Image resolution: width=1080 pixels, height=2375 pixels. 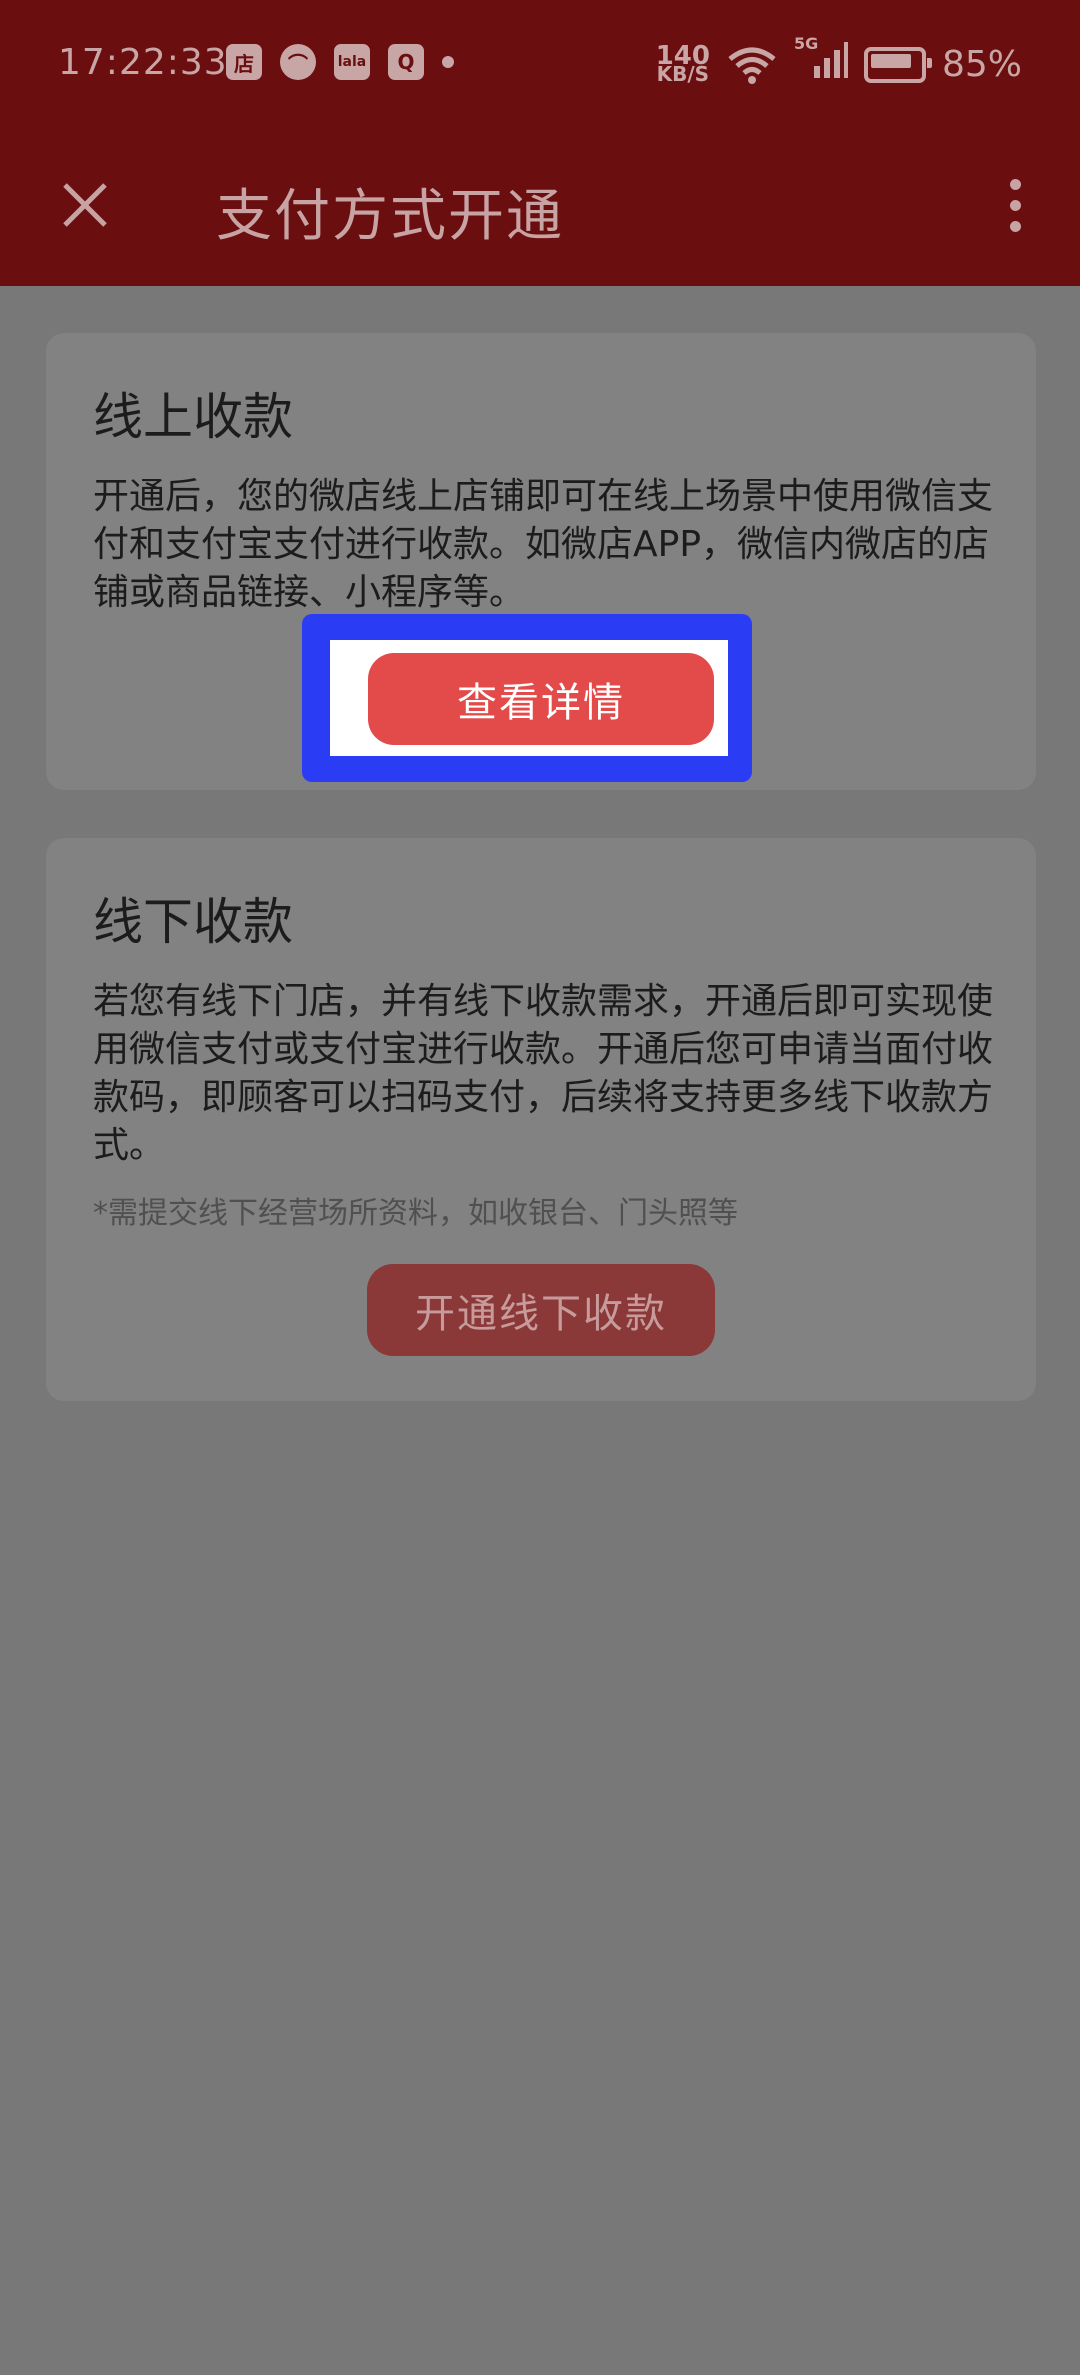 I want to click on online-card-title: 线上收款, so click(x=193, y=417).